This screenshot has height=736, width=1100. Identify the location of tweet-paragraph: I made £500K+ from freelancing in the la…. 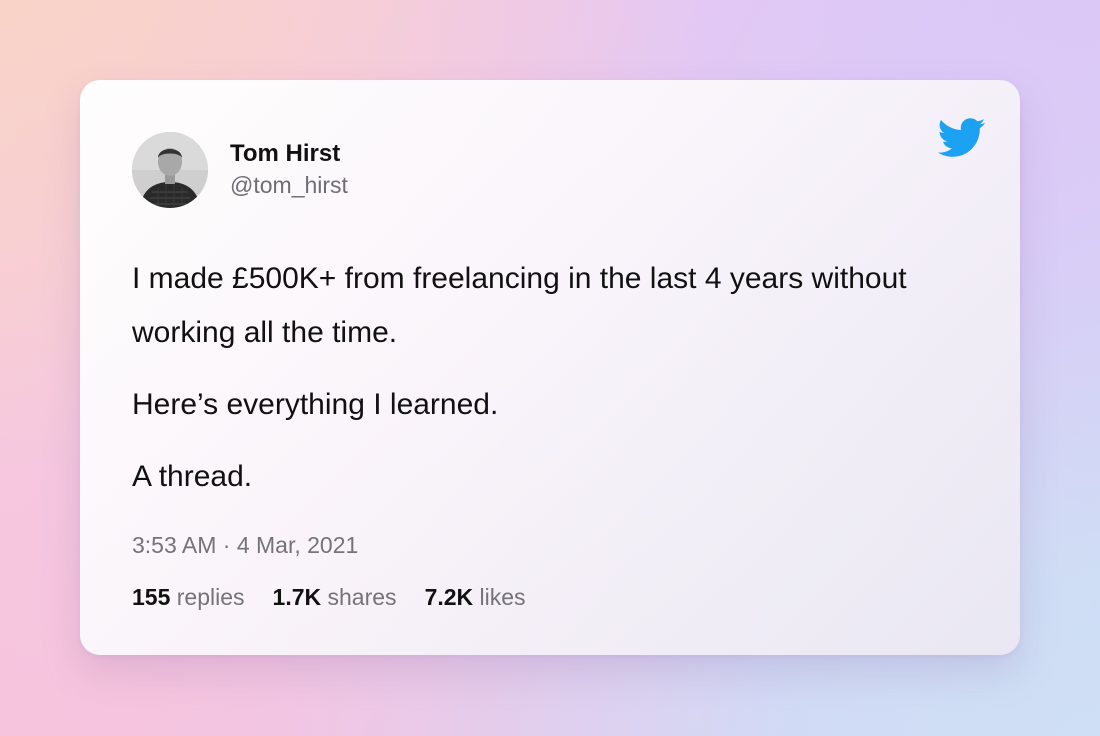
(519, 305).